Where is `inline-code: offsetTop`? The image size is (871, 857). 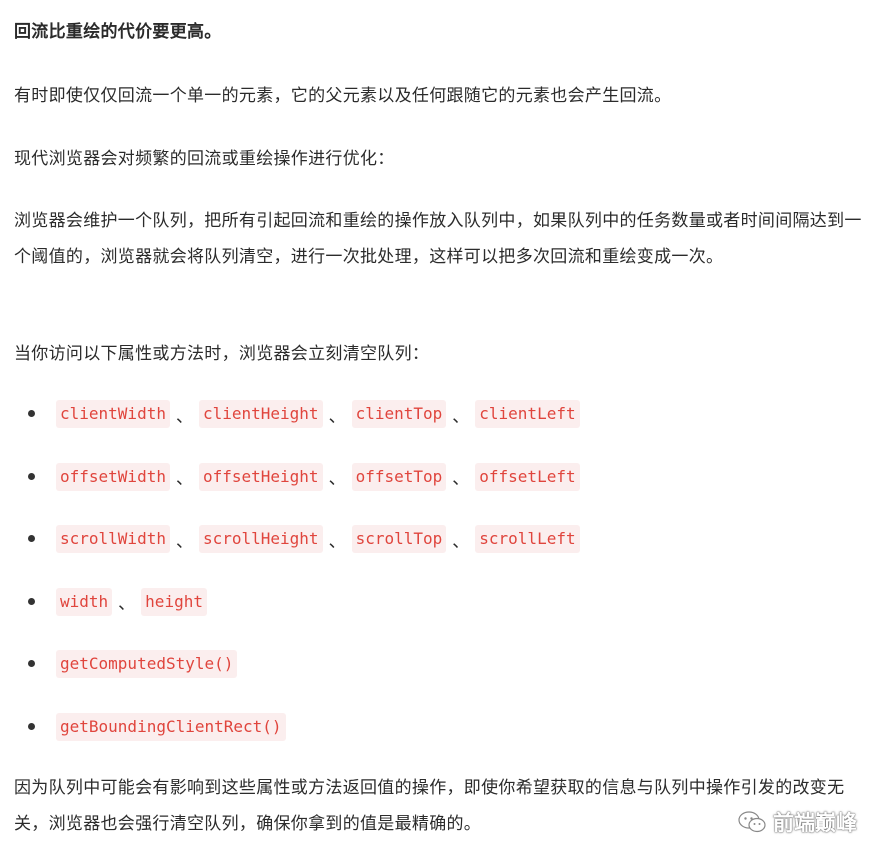
inline-code: offsetTop is located at coordinates (399, 476).